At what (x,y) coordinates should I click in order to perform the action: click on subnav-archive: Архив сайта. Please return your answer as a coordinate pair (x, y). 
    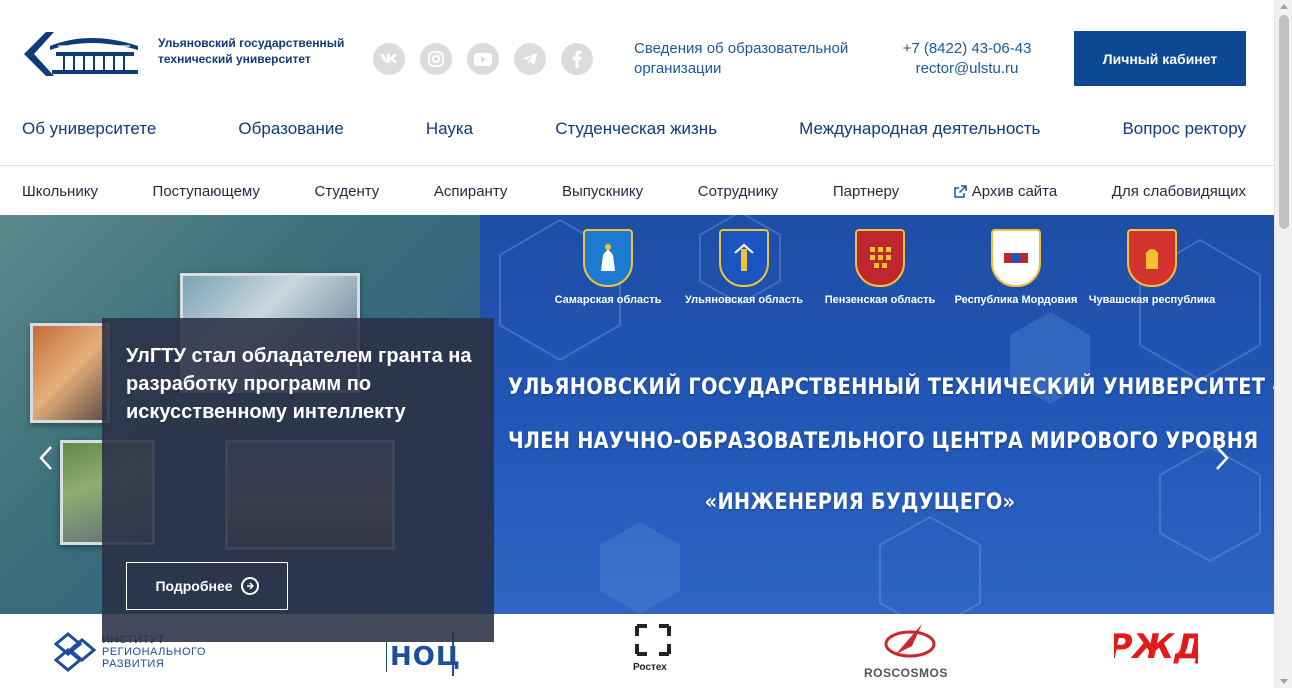
    Looking at the image, I should click on (1005, 191).